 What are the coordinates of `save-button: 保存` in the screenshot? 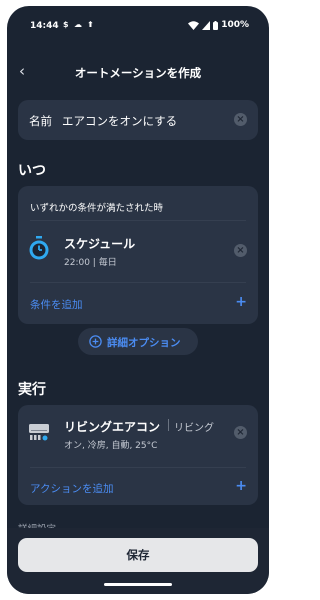 It's located at (138, 555).